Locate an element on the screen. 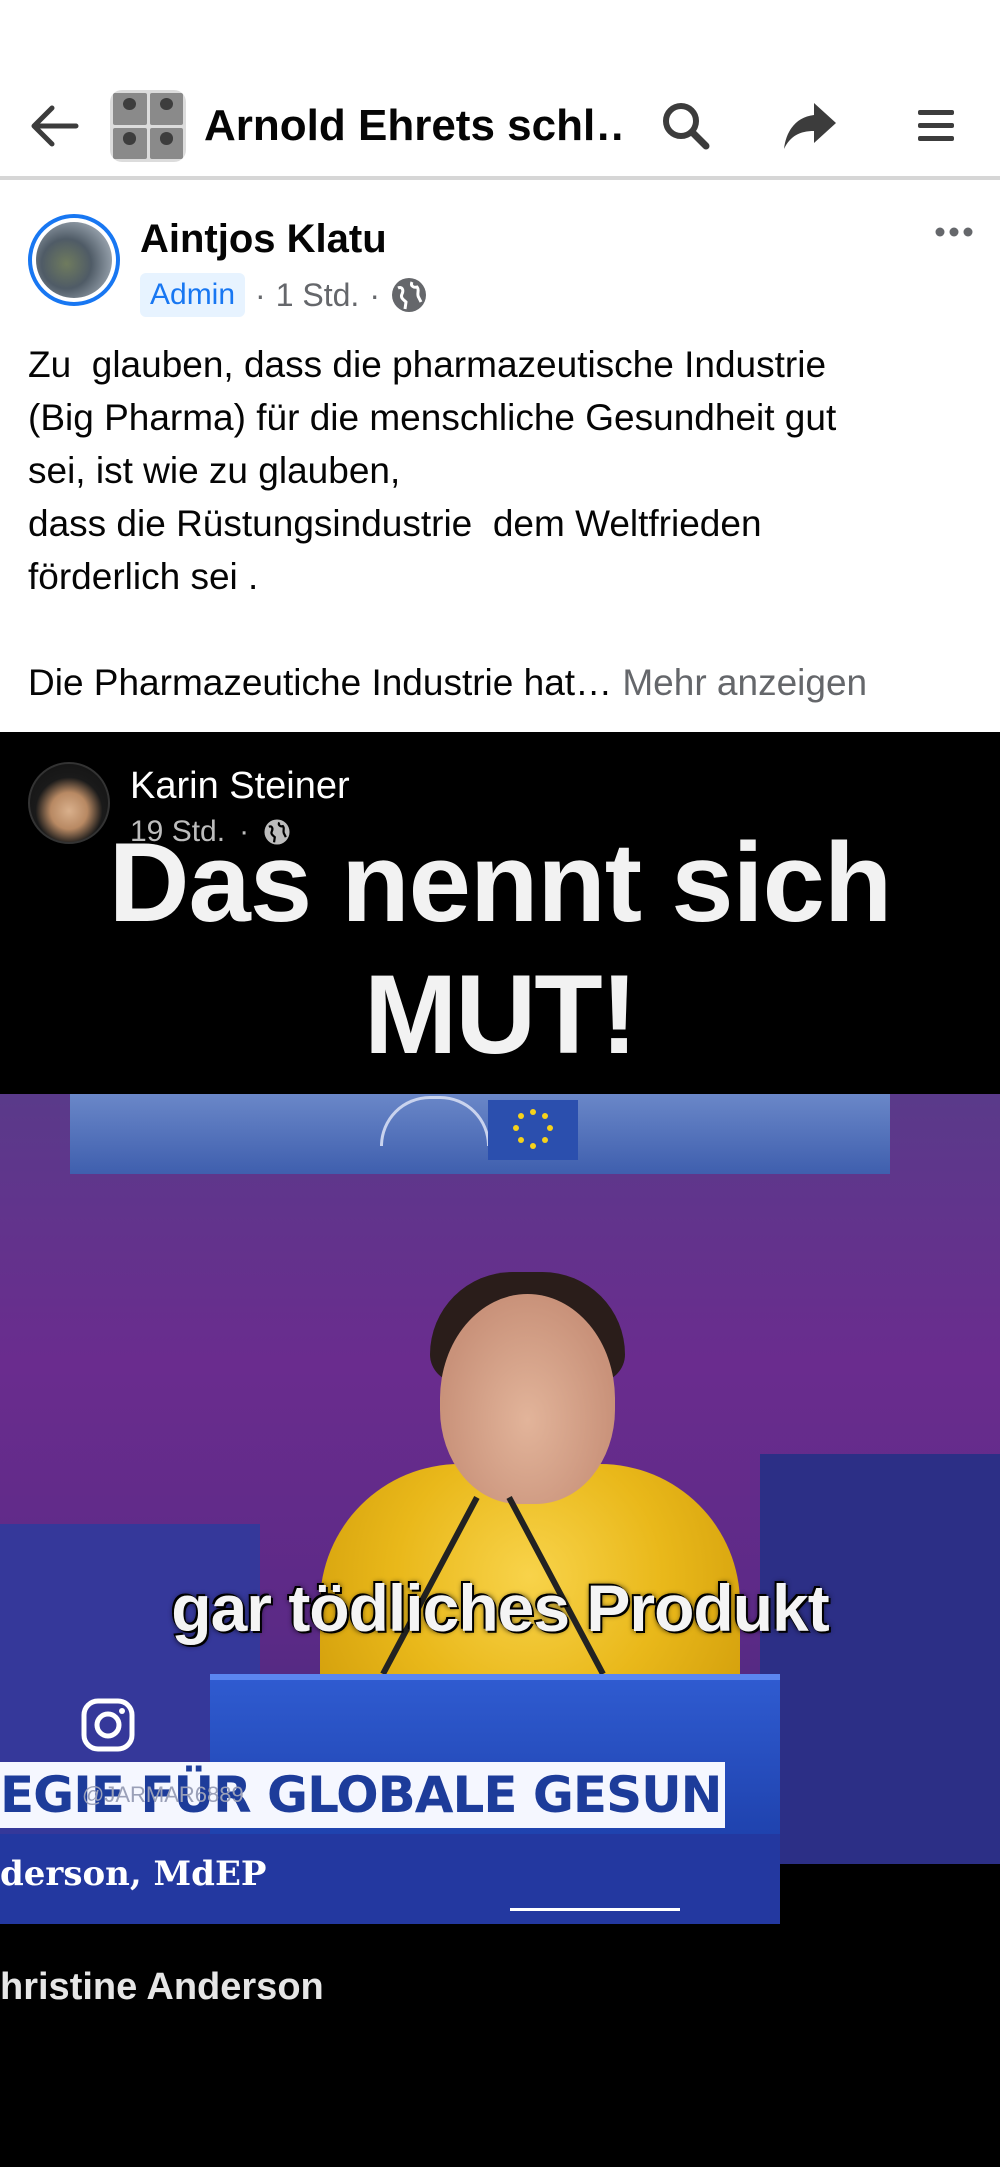 This screenshot has height=2167, width=1000. post-options-button is located at coordinates (954, 232).